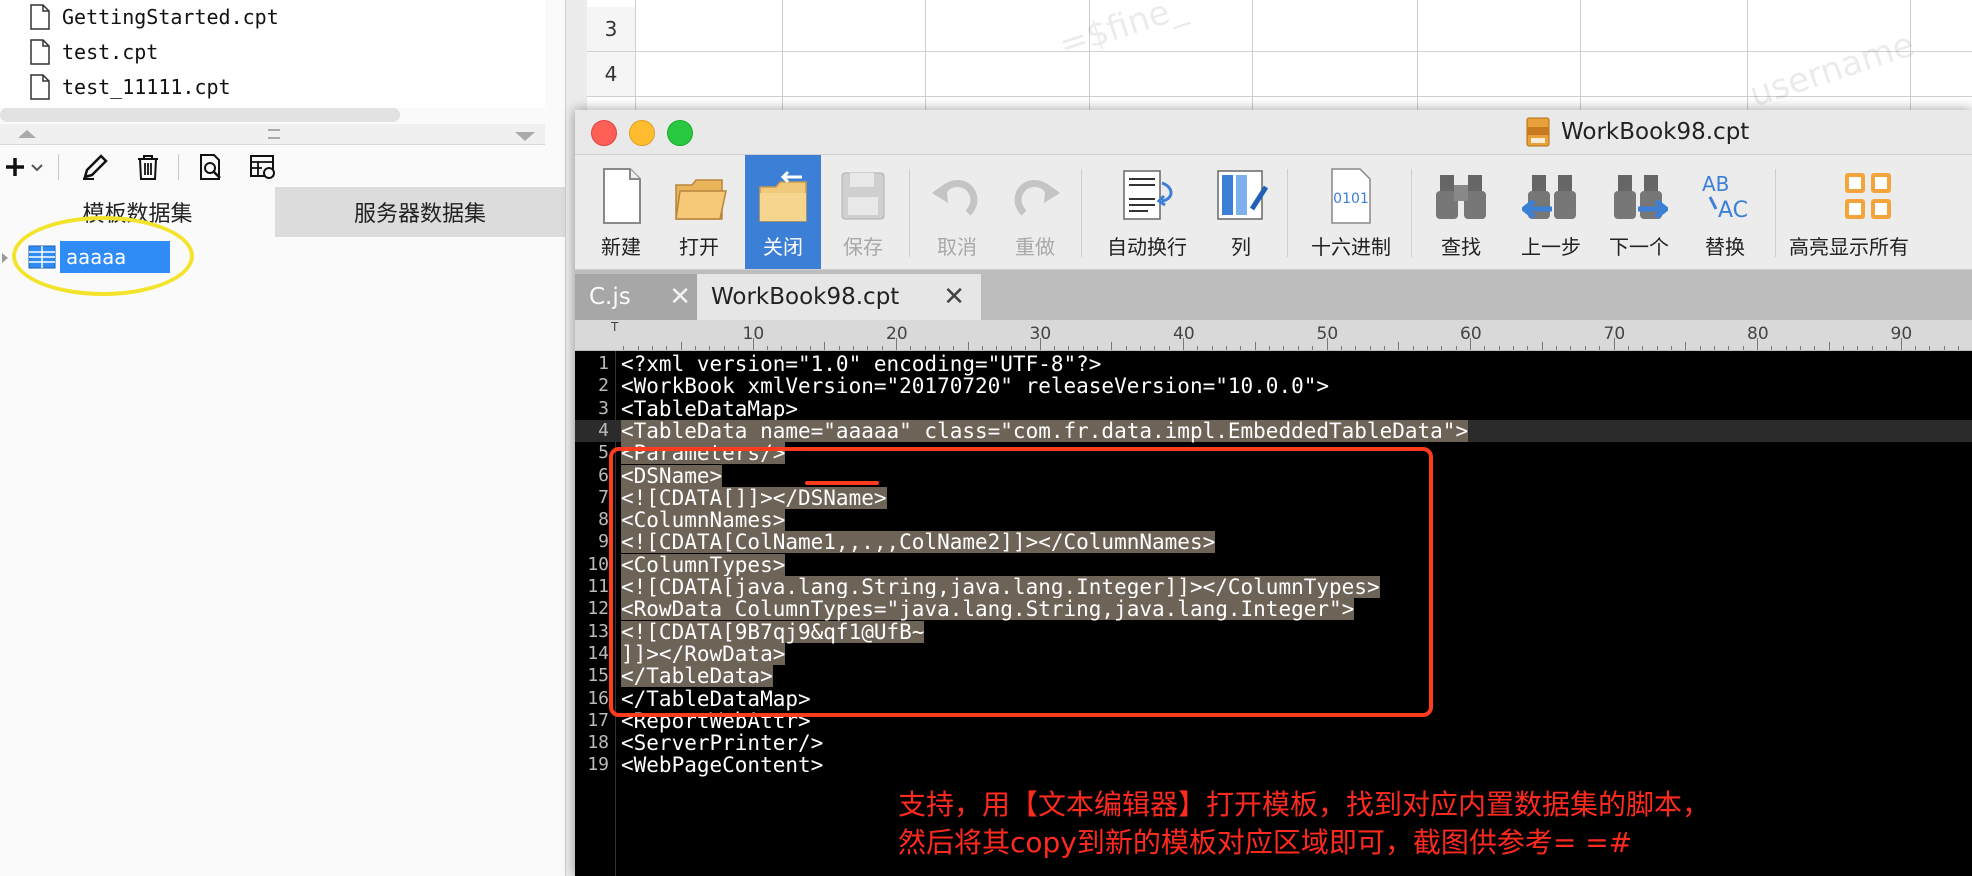  I want to click on drag-grip-icon, so click(274, 134).